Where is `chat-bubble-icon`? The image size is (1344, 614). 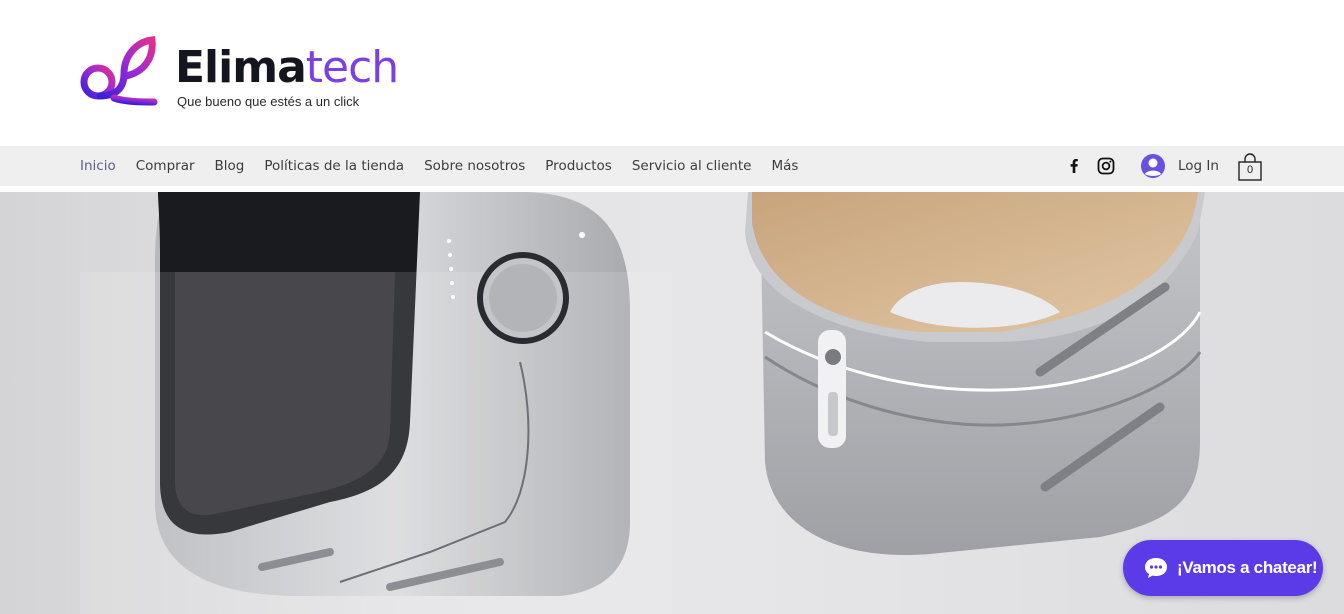
chat-bubble-icon is located at coordinates (1156, 568).